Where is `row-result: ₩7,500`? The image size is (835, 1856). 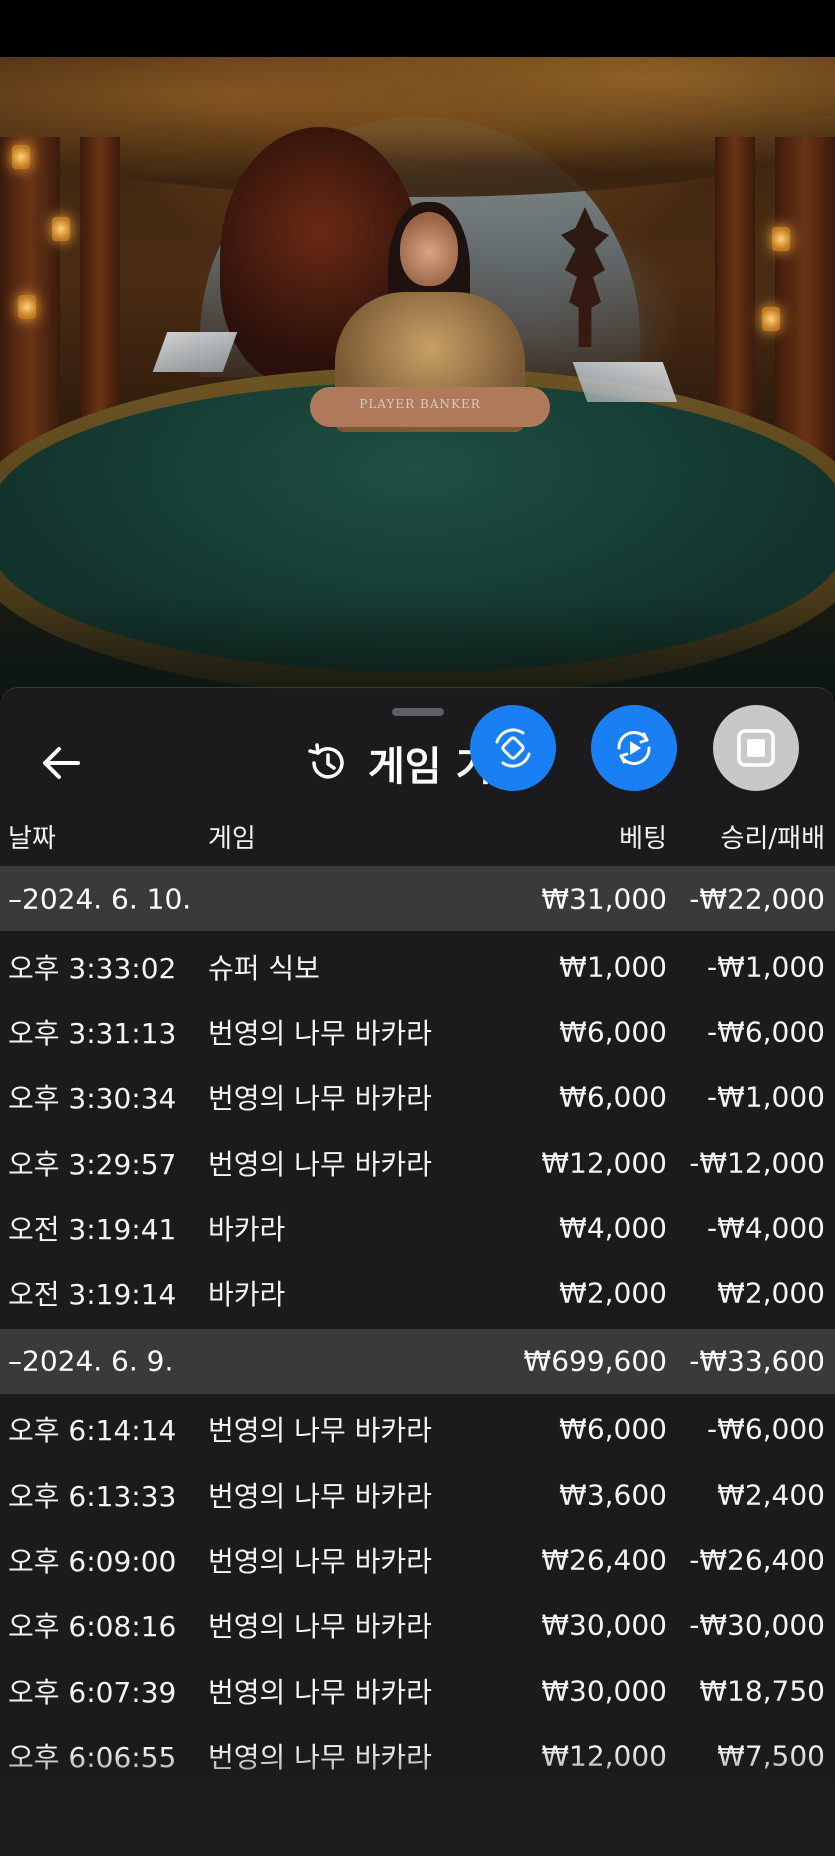 row-result: ₩7,500 is located at coordinates (771, 1756).